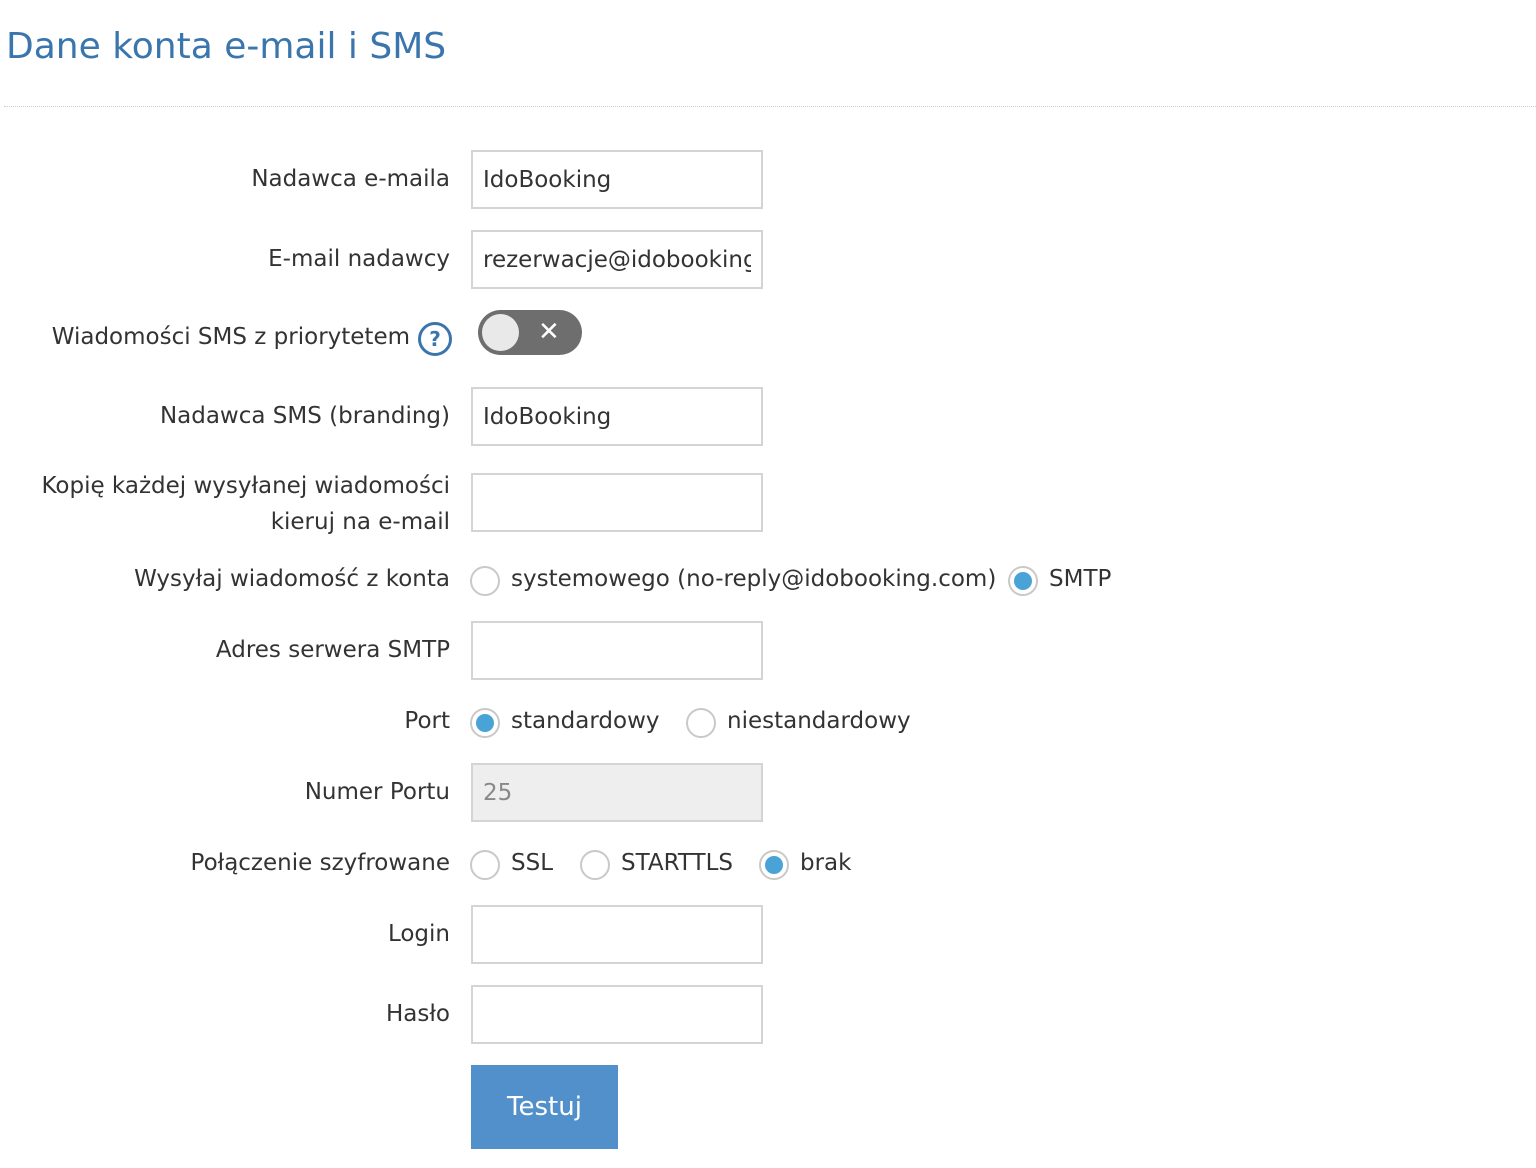  Describe the element at coordinates (332, 650) in the screenshot. I see `smtp-server-label: Adres serwera SMTP` at that location.